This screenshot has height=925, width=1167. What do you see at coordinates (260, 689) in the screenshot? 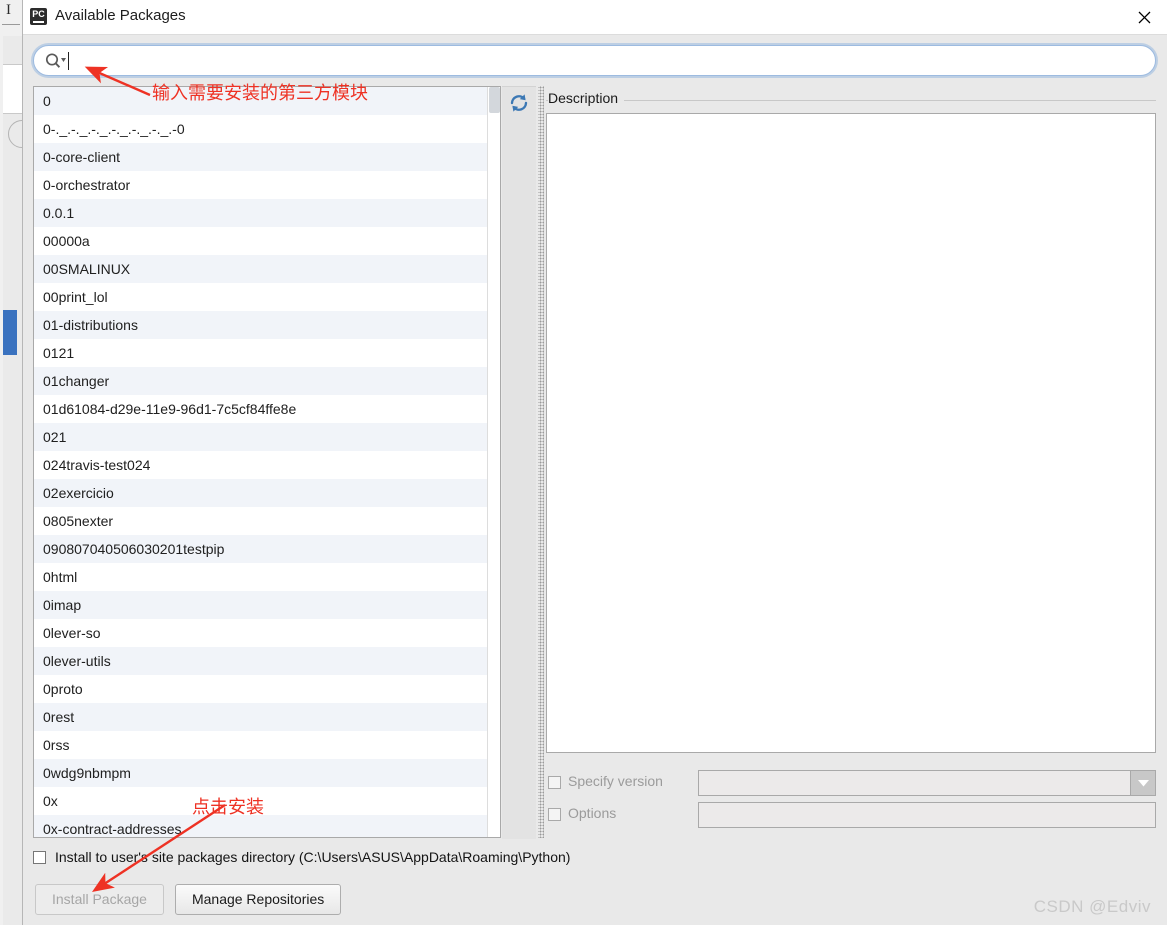
I see `package-list-item: 0proto` at bounding box center [260, 689].